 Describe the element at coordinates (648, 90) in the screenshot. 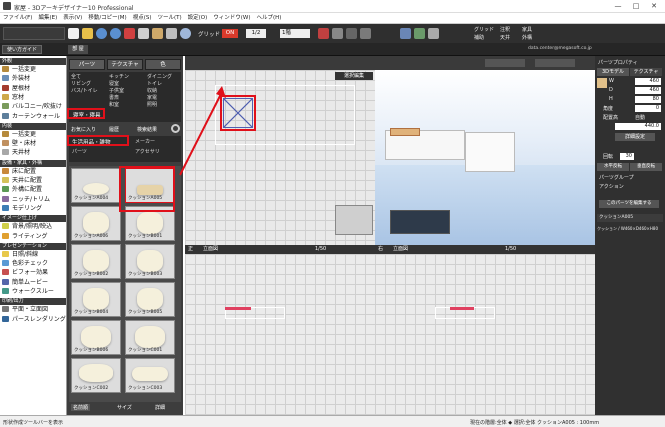

I see `field-d-input: 460` at that location.